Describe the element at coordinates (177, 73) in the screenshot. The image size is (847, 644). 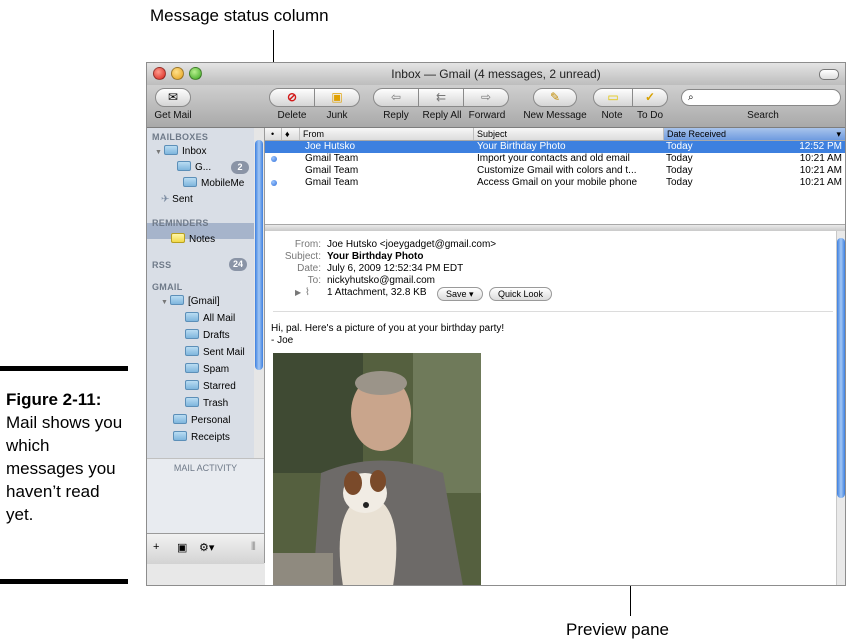
I see `minimize-window-button` at that location.